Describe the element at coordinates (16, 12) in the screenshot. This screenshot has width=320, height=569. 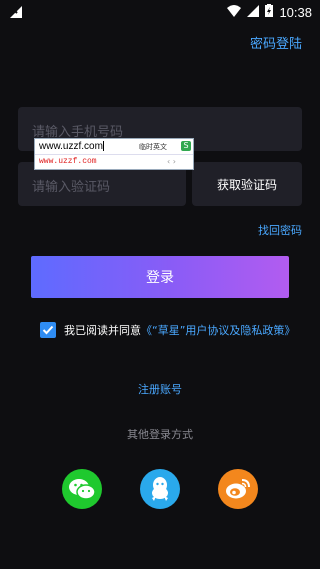
I see `app-notification-icon` at that location.